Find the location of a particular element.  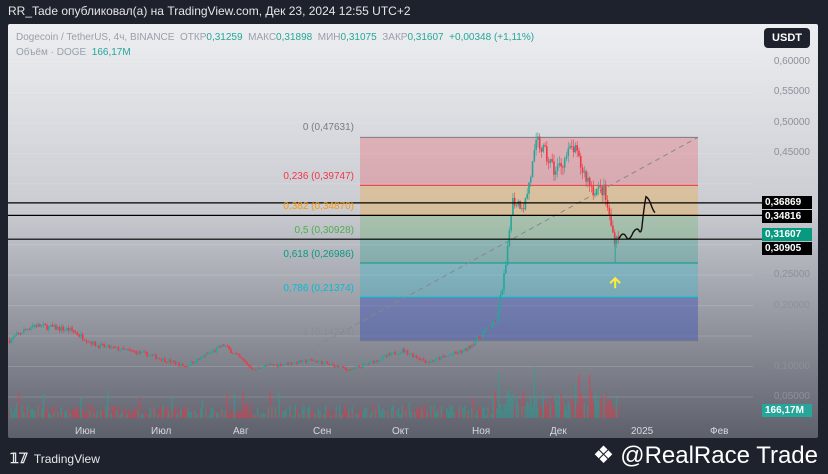

tradingview-logo: 𝟙𝟟 TradingView is located at coordinates (55, 458).